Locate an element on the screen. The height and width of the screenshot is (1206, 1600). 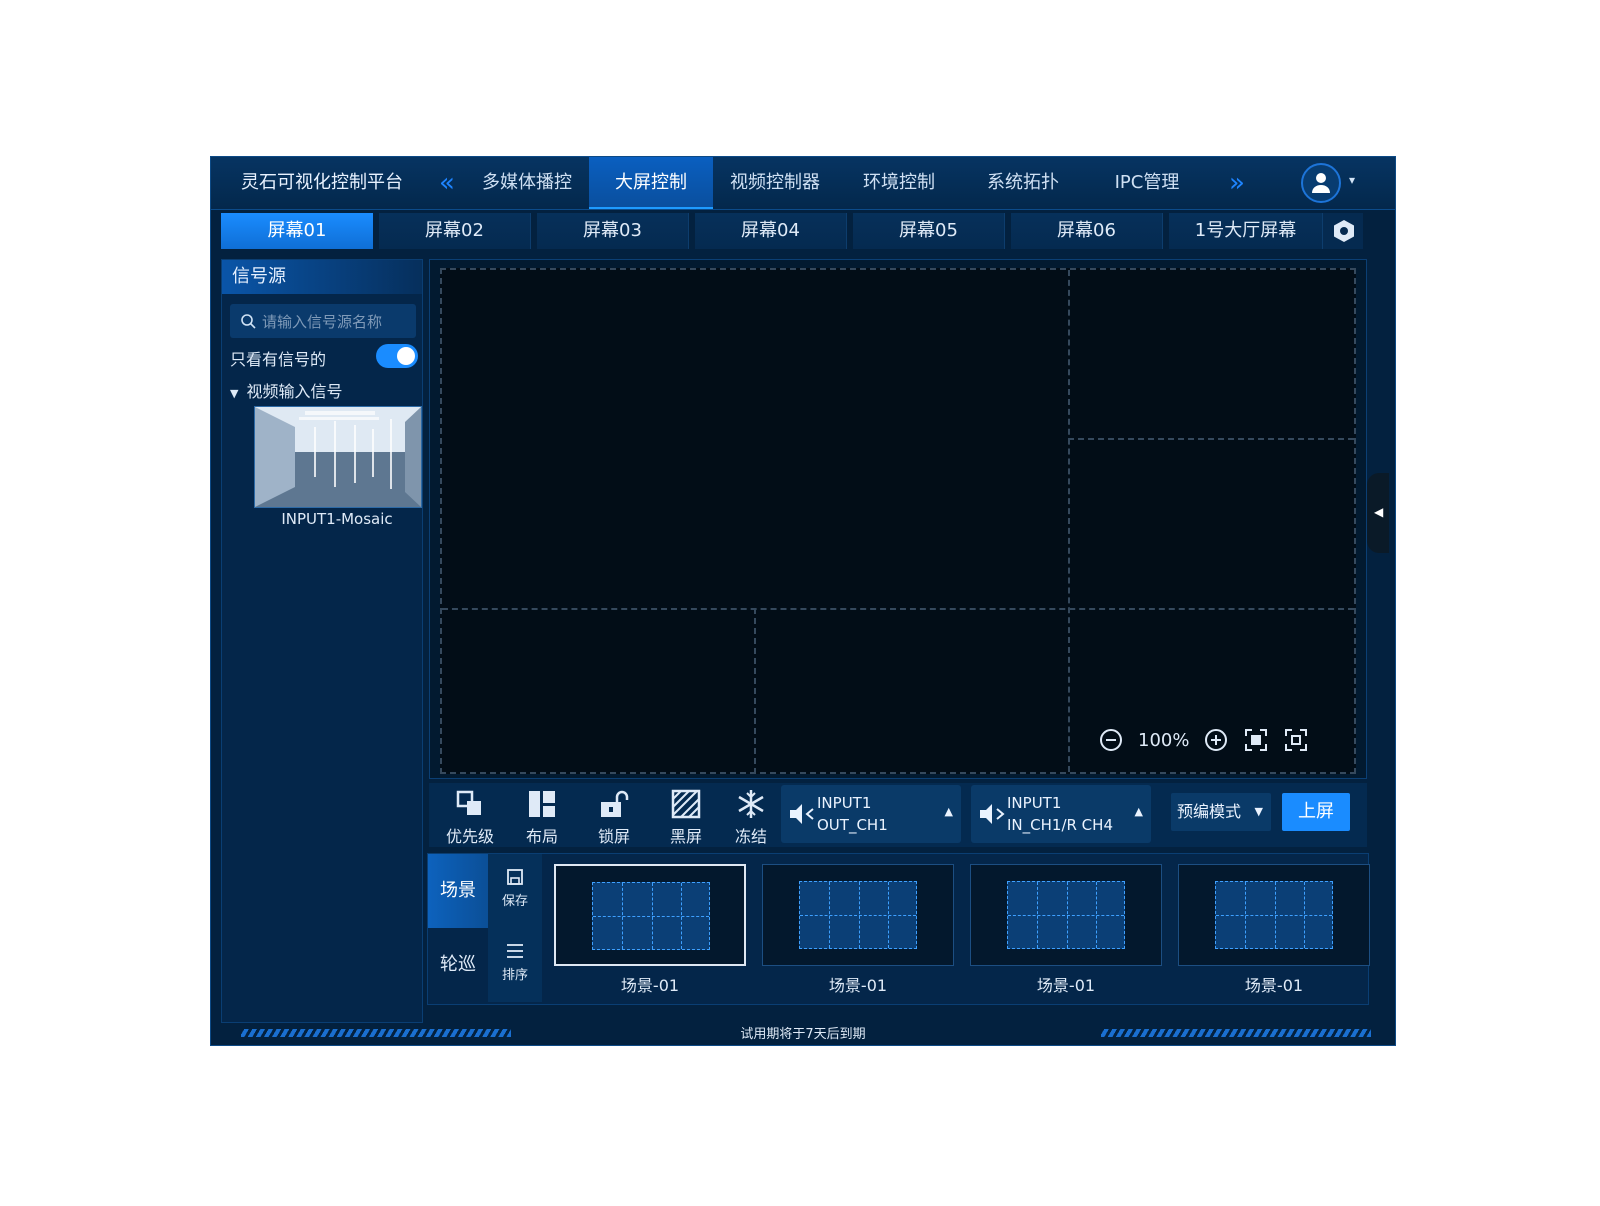
app-title: 灵石可视化控制平台 is located at coordinates (322, 182).